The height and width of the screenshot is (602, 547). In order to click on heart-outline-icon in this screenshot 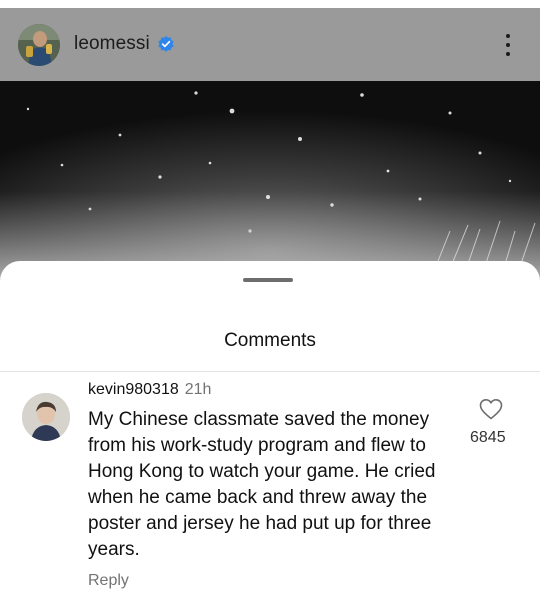, I will do `click(491, 409)`.